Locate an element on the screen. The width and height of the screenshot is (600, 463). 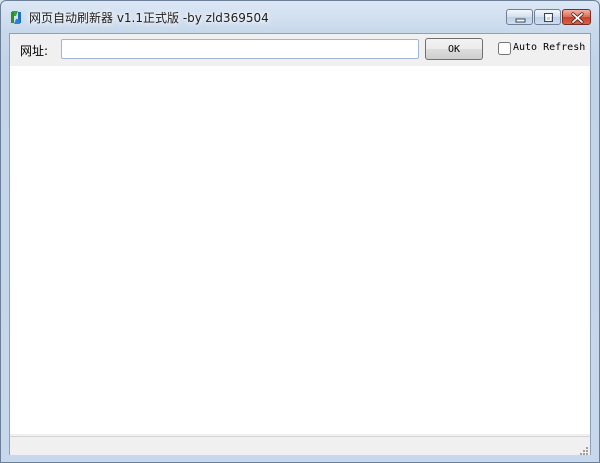
window-title: 网页自动刷新器 v1.1正式版 -by zld369504 is located at coordinates (149, 18).